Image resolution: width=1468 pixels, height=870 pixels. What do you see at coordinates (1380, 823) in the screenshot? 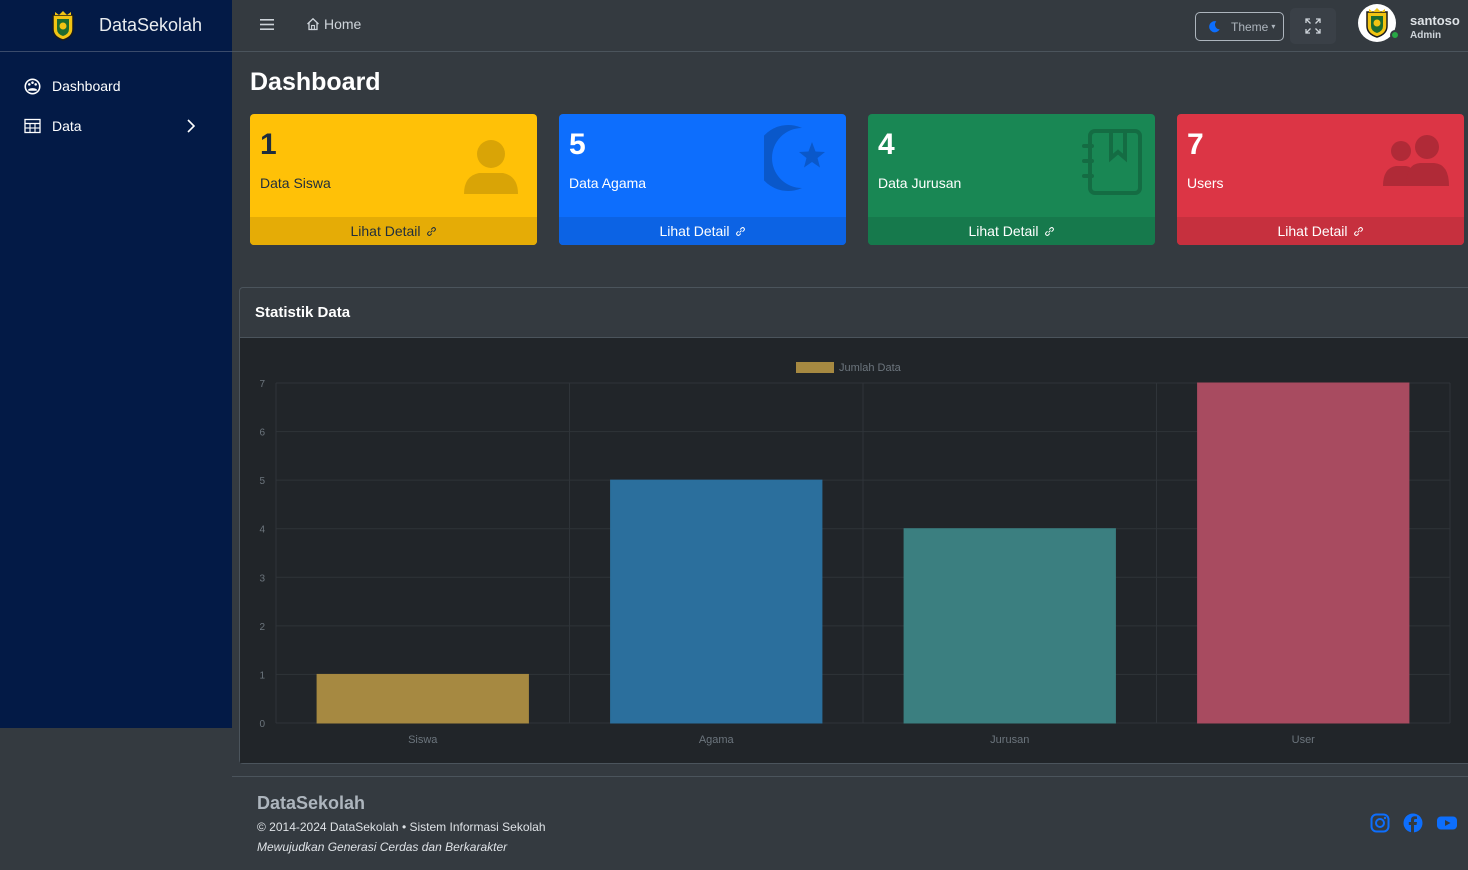
I see `instagram-icon` at bounding box center [1380, 823].